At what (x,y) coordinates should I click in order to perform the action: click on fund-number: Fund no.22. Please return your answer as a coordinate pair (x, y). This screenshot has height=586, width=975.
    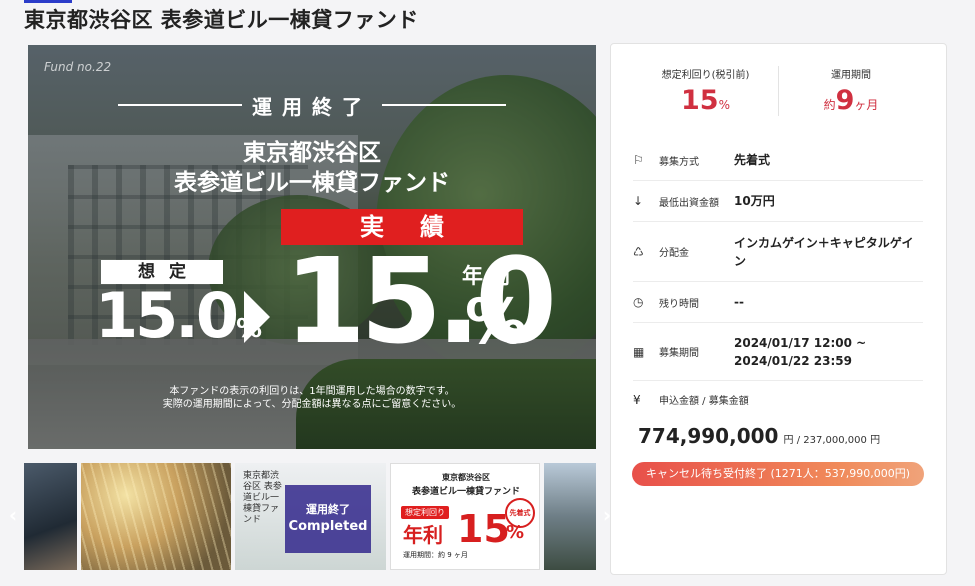
    Looking at the image, I should click on (78, 67).